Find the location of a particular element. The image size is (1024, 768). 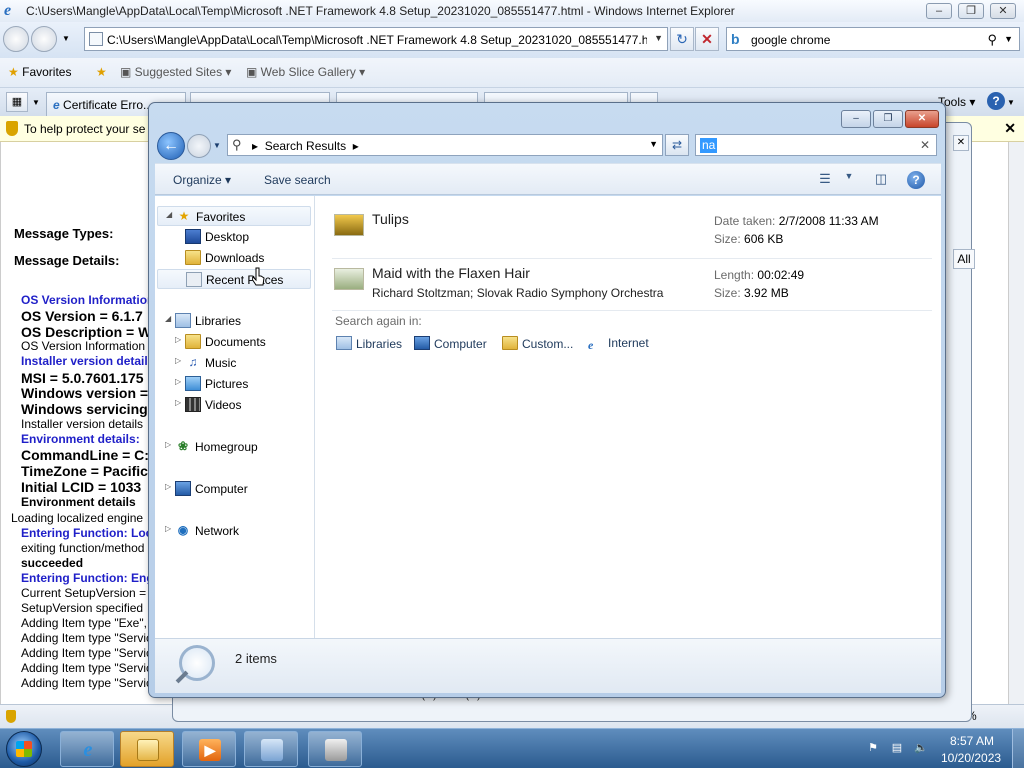

web-slice-gallery-link: ▣ Web Slice Gallery ▾ is located at coordinates (305, 72).